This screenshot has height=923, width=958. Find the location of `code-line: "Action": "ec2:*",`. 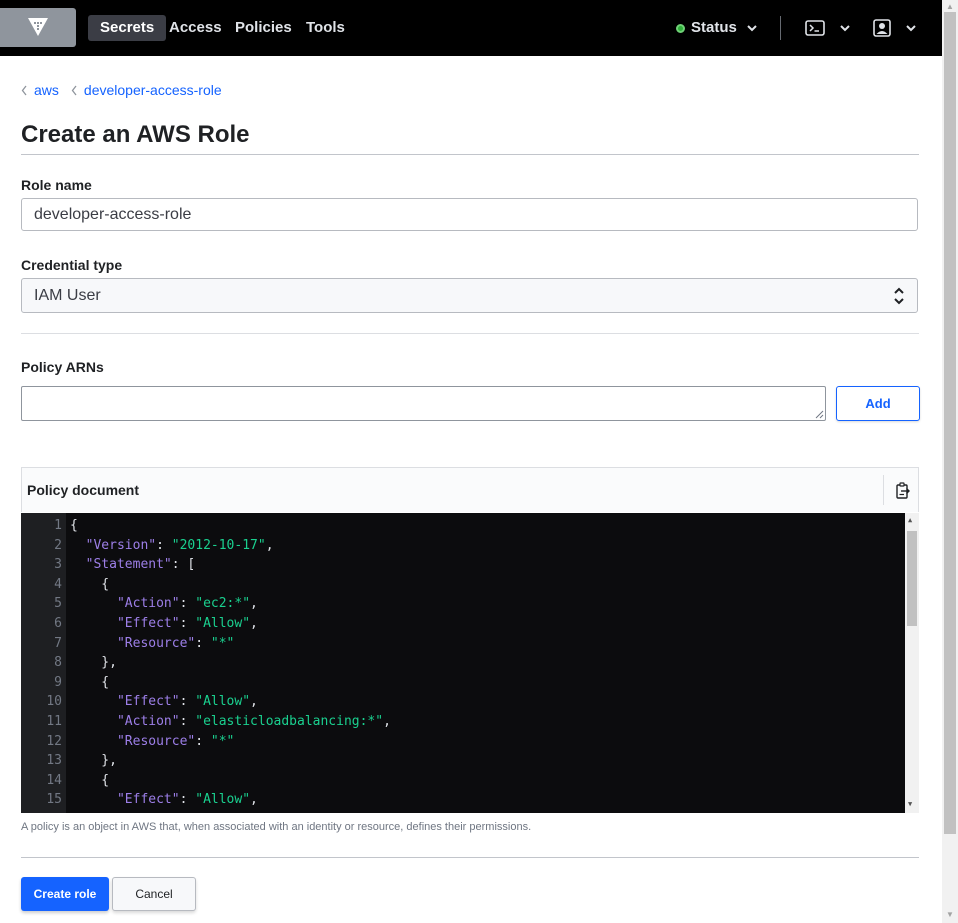

code-line: "Action": "ec2:*", is located at coordinates (187, 604).